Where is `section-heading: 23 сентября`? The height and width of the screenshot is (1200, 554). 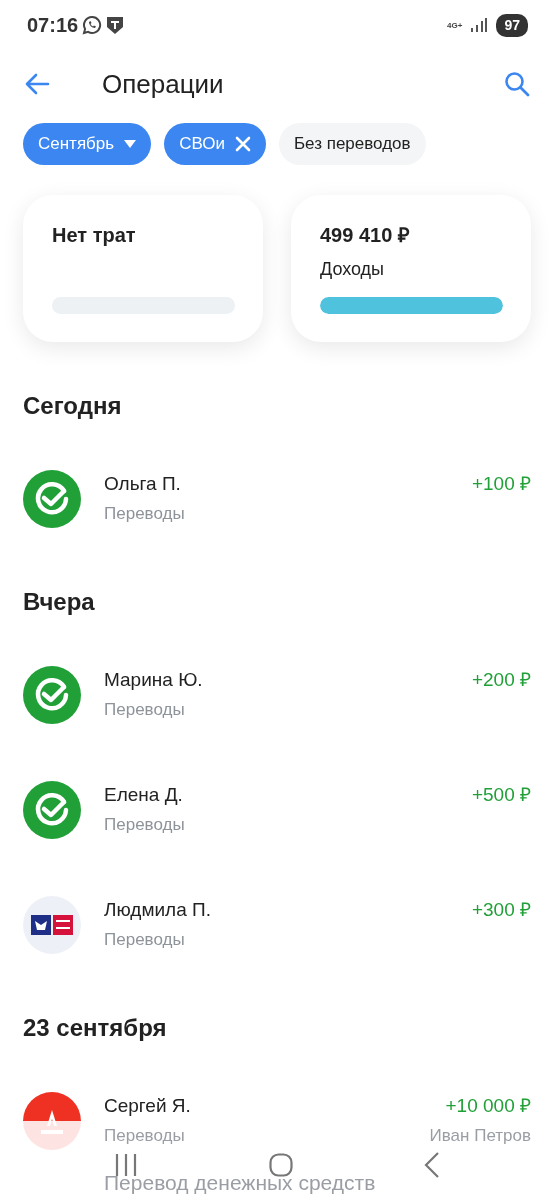
section-heading: 23 сентября is located at coordinates (95, 1028).